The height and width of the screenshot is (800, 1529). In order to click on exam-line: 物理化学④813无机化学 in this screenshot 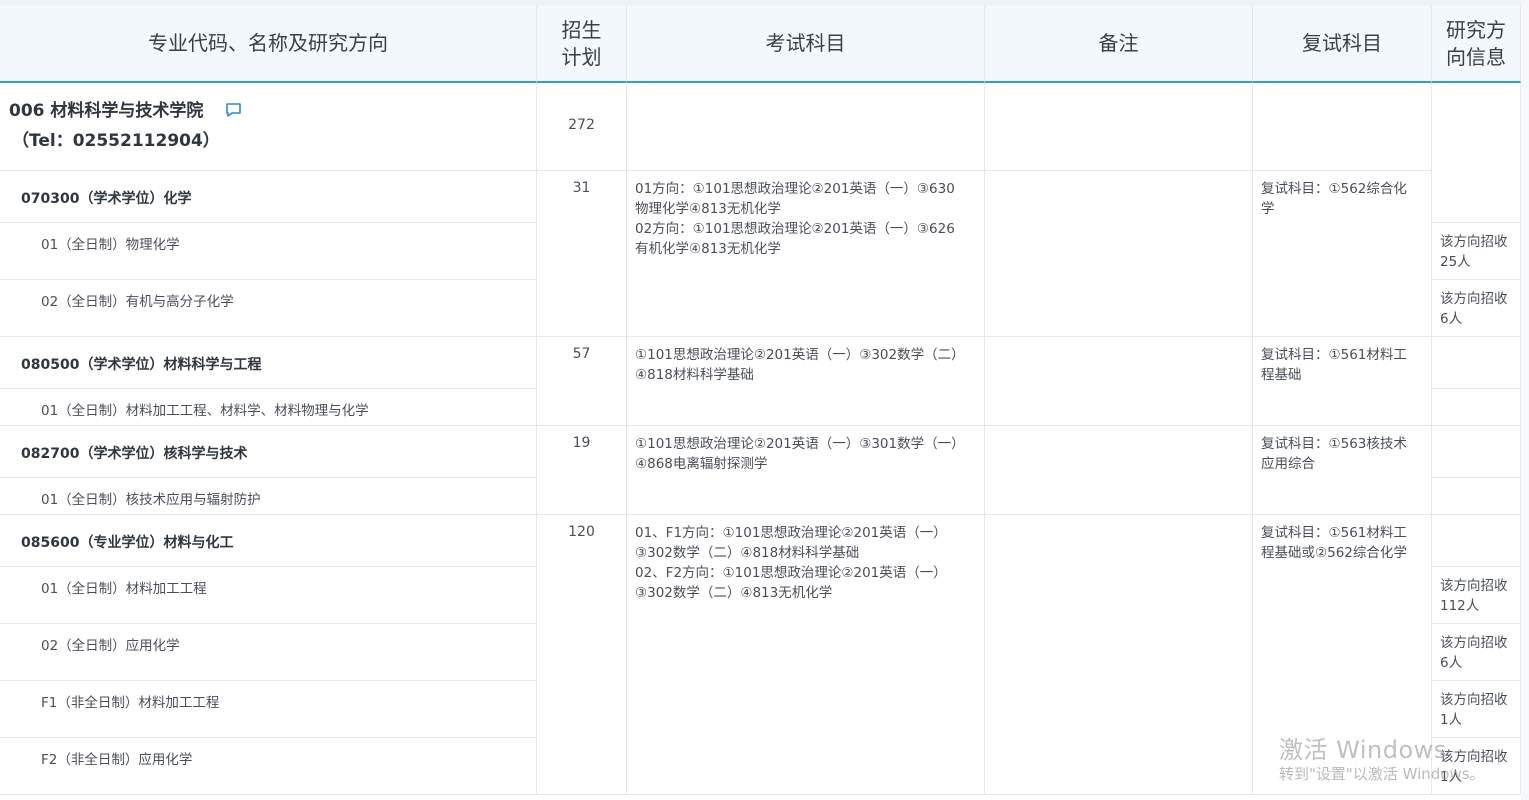, I will do `click(708, 209)`.